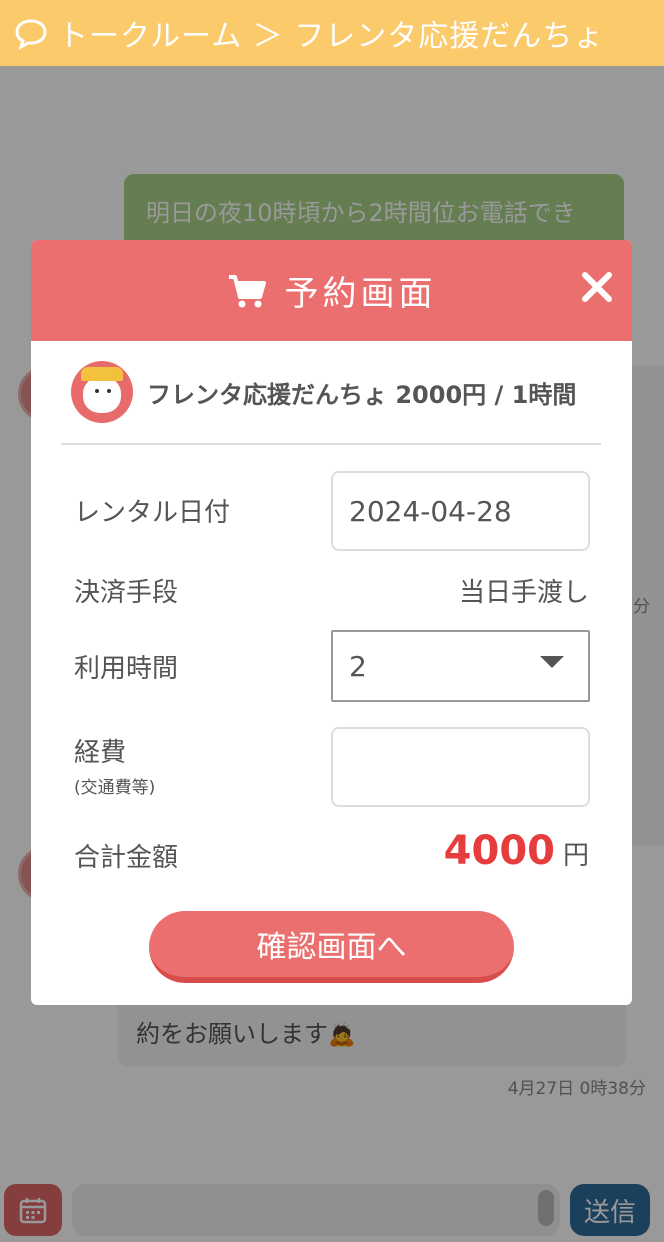 This screenshot has width=664, height=1242. What do you see at coordinates (460, 767) in the screenshot?
I see `expense-field` at bounding box center [460, 767].